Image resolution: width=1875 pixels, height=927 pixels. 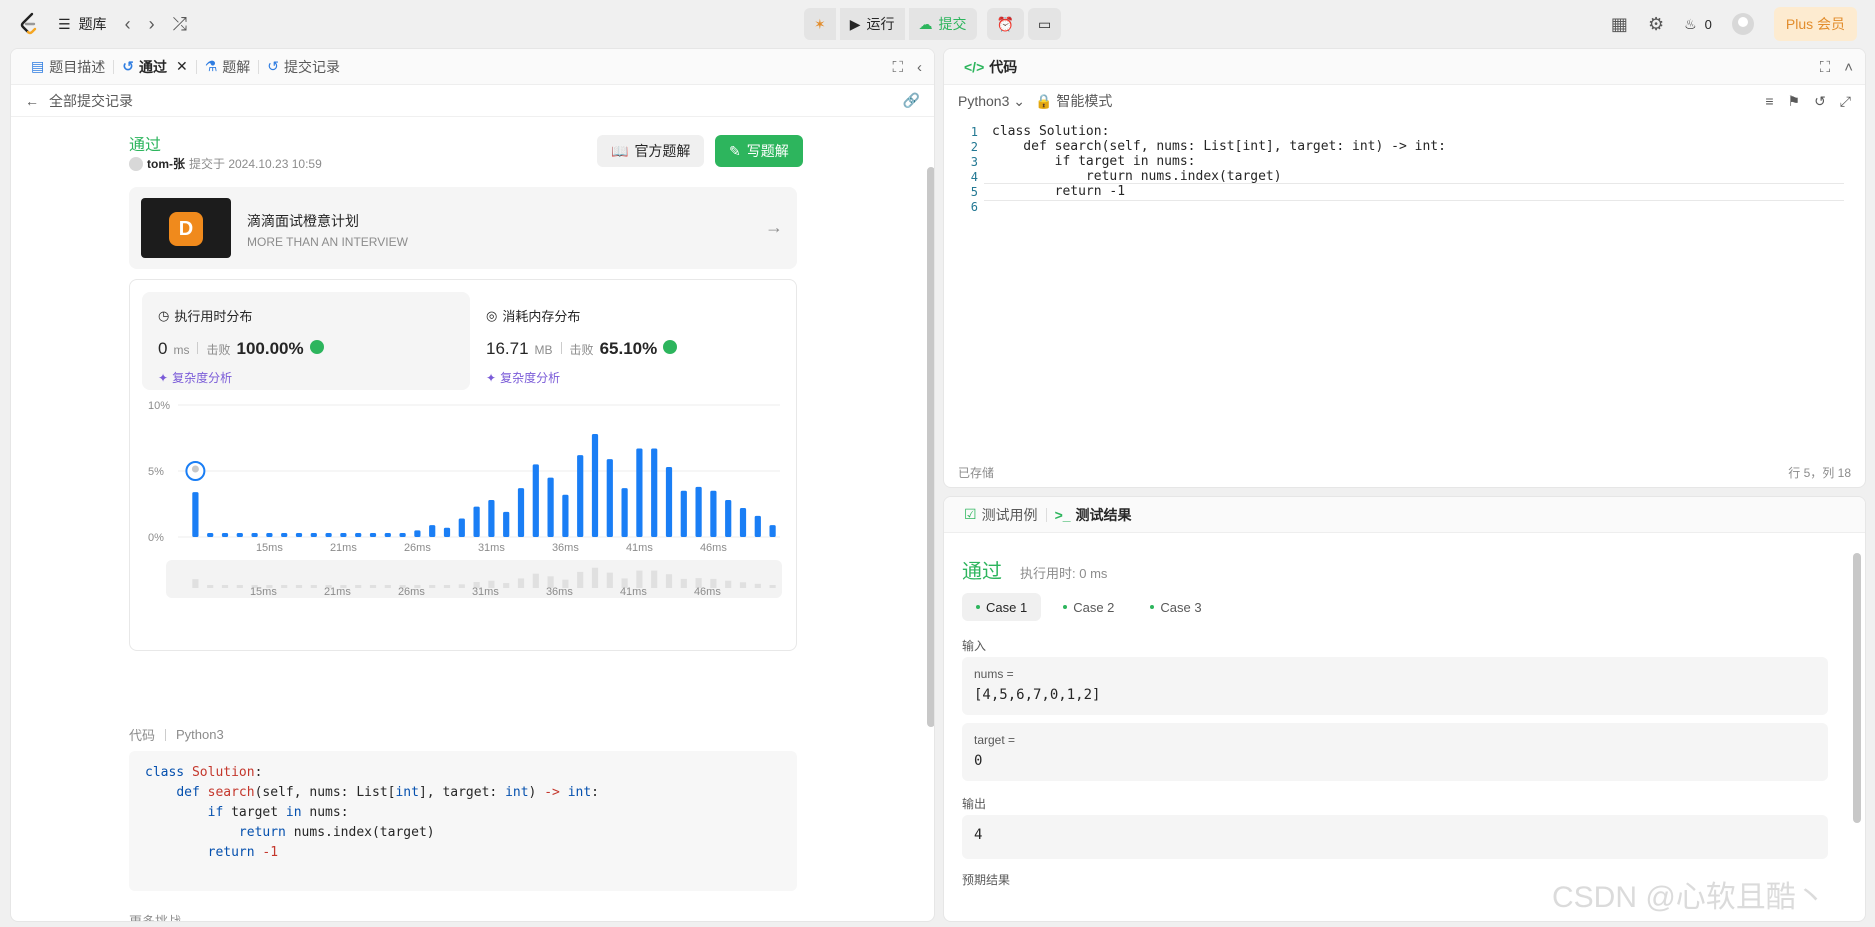 I want to click on write-solution-button: ✎ 写题解, so click(x=759, y=151).